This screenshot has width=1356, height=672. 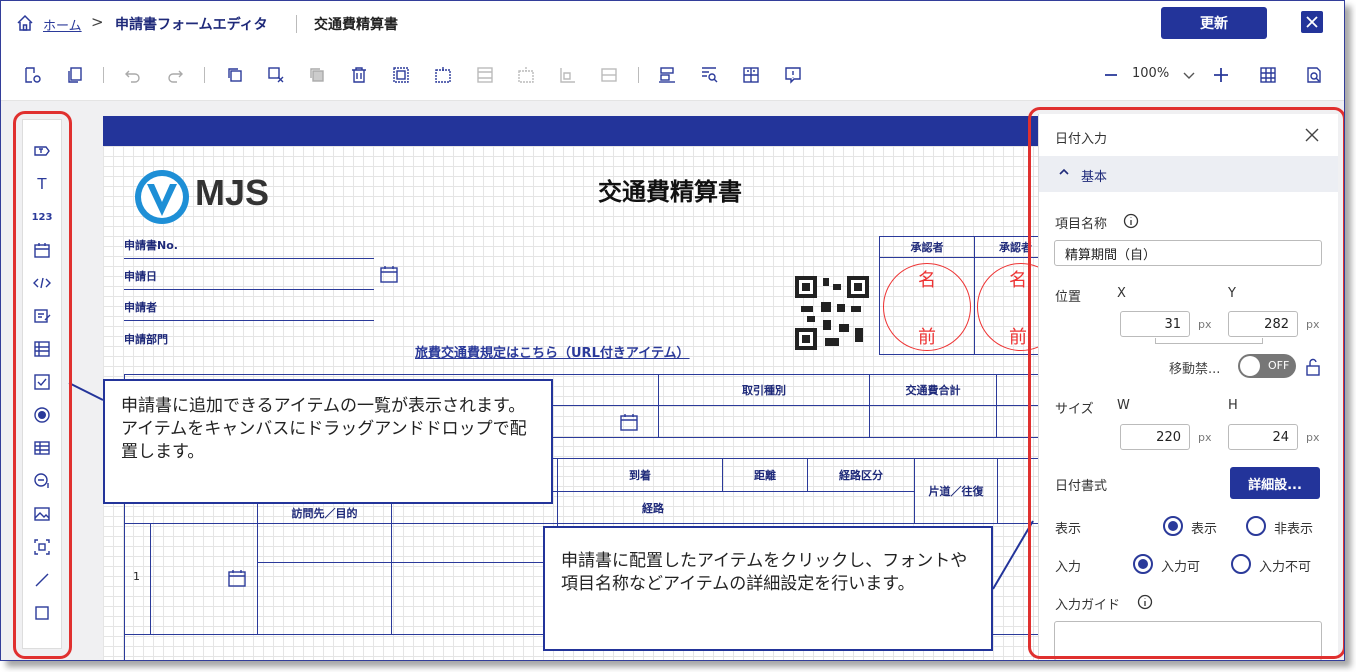 What do you see at coordinates (86, 391) in the screenshot?
I see `callout-connector-left` at bounding box center [86, 391].